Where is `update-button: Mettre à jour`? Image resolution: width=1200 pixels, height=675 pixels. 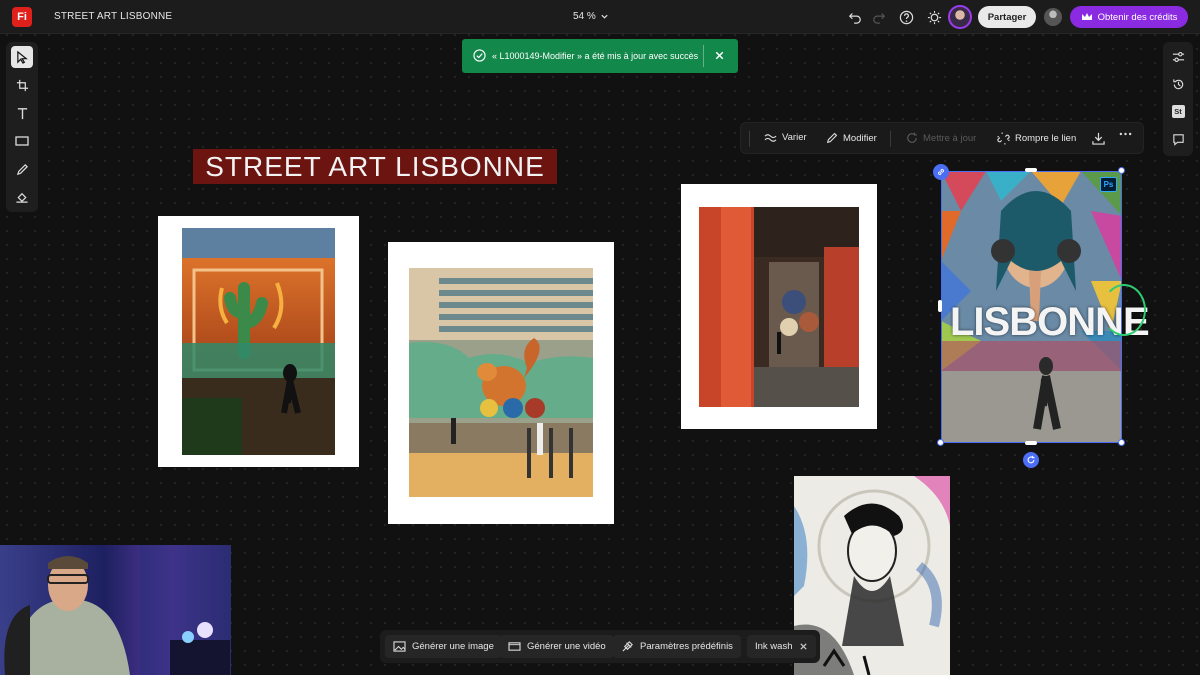 update-button: Mettre à jour is located at coordinates (941, 138).